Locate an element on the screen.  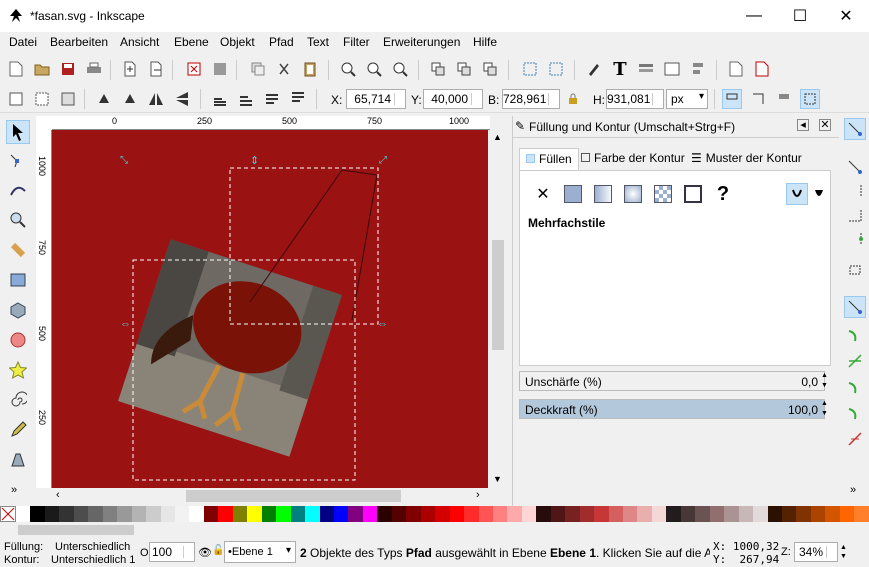
zoom-drawing-icon is located at coordinates (374, 69).